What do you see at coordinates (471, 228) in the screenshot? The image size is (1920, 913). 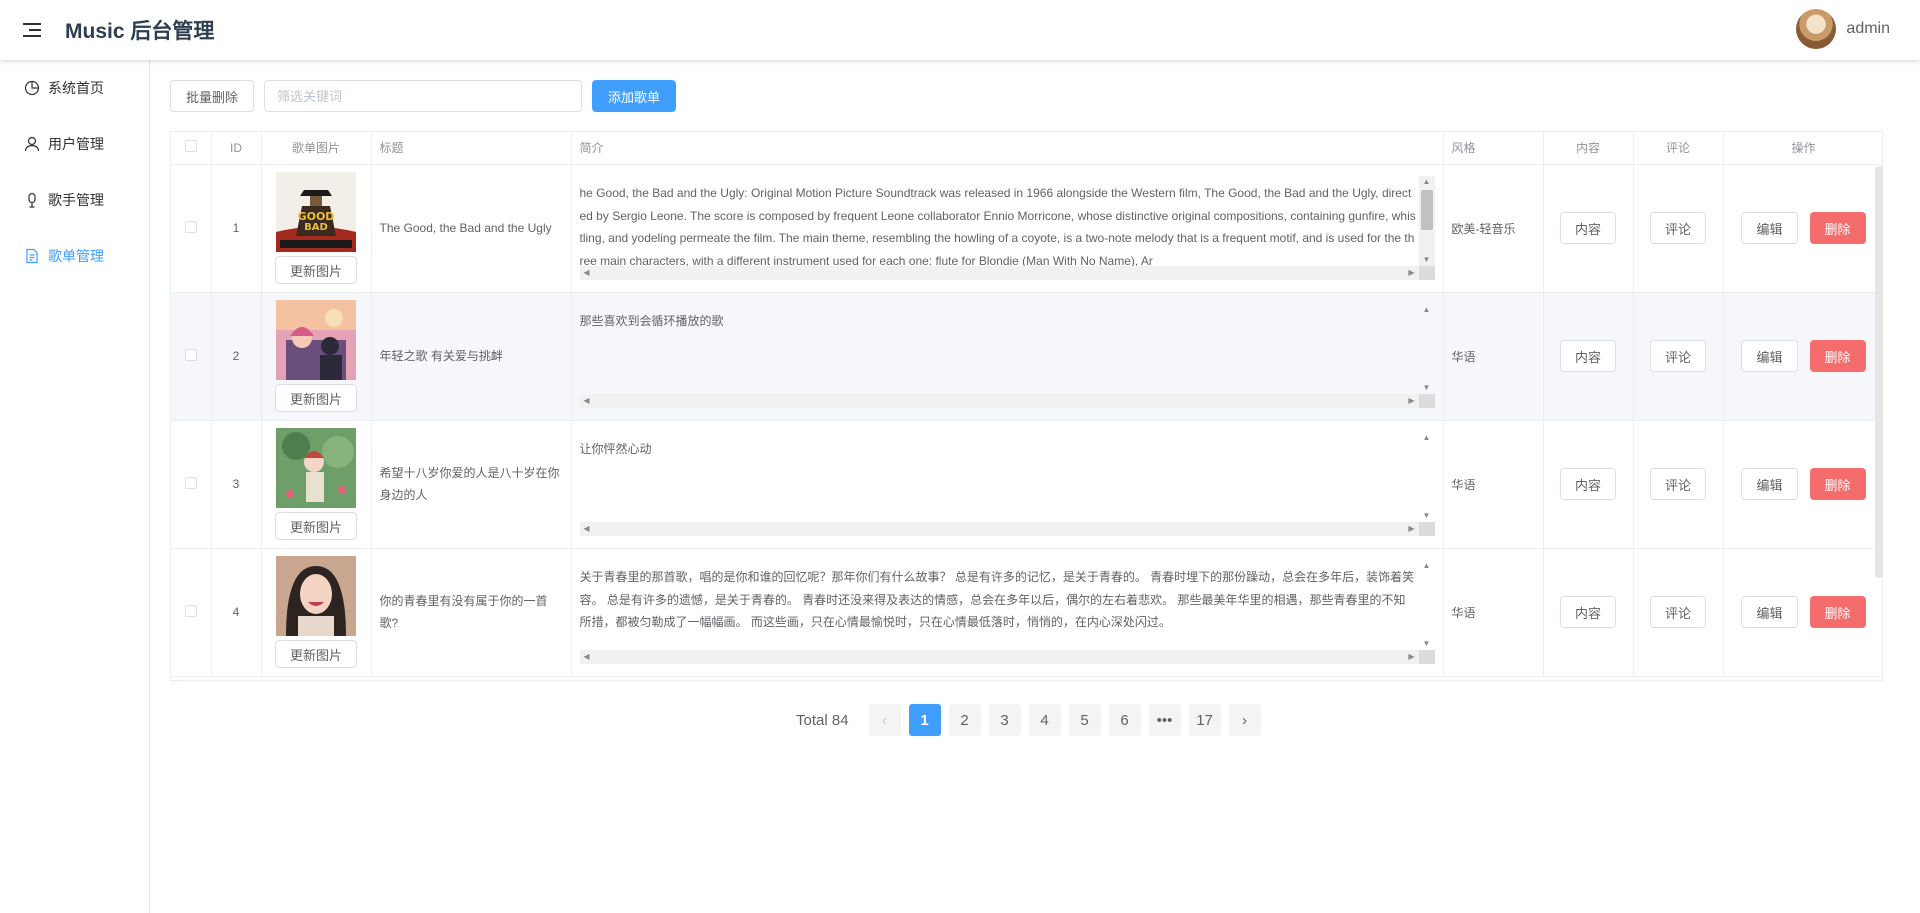 I see `title-cell: The Good, the Bad and the Ugly` at bounding box center [471, 228].